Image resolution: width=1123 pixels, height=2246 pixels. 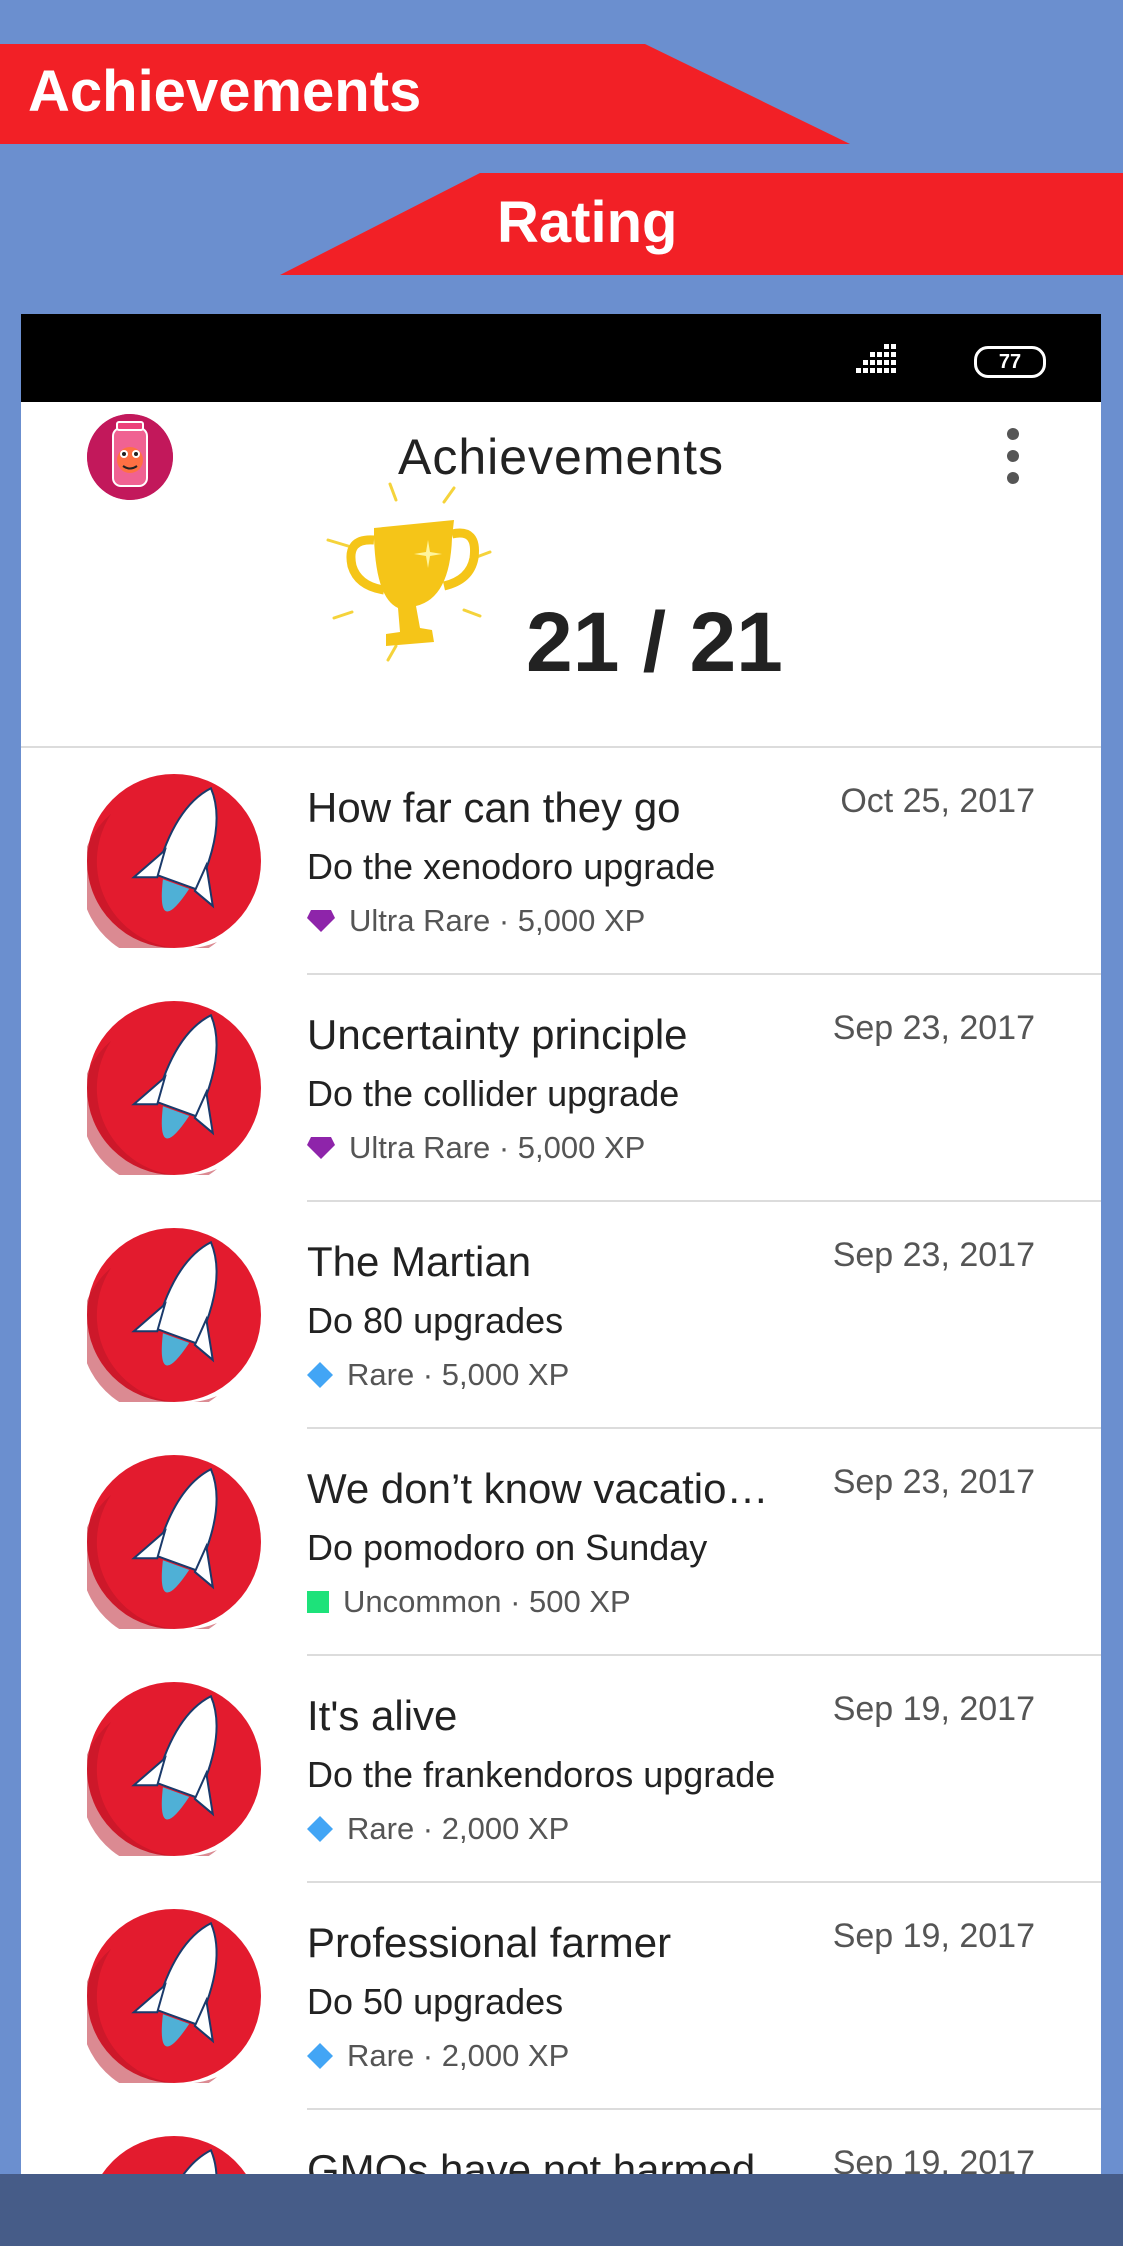 I want to click on page-title: Achievements, so click(x=561, y=457).